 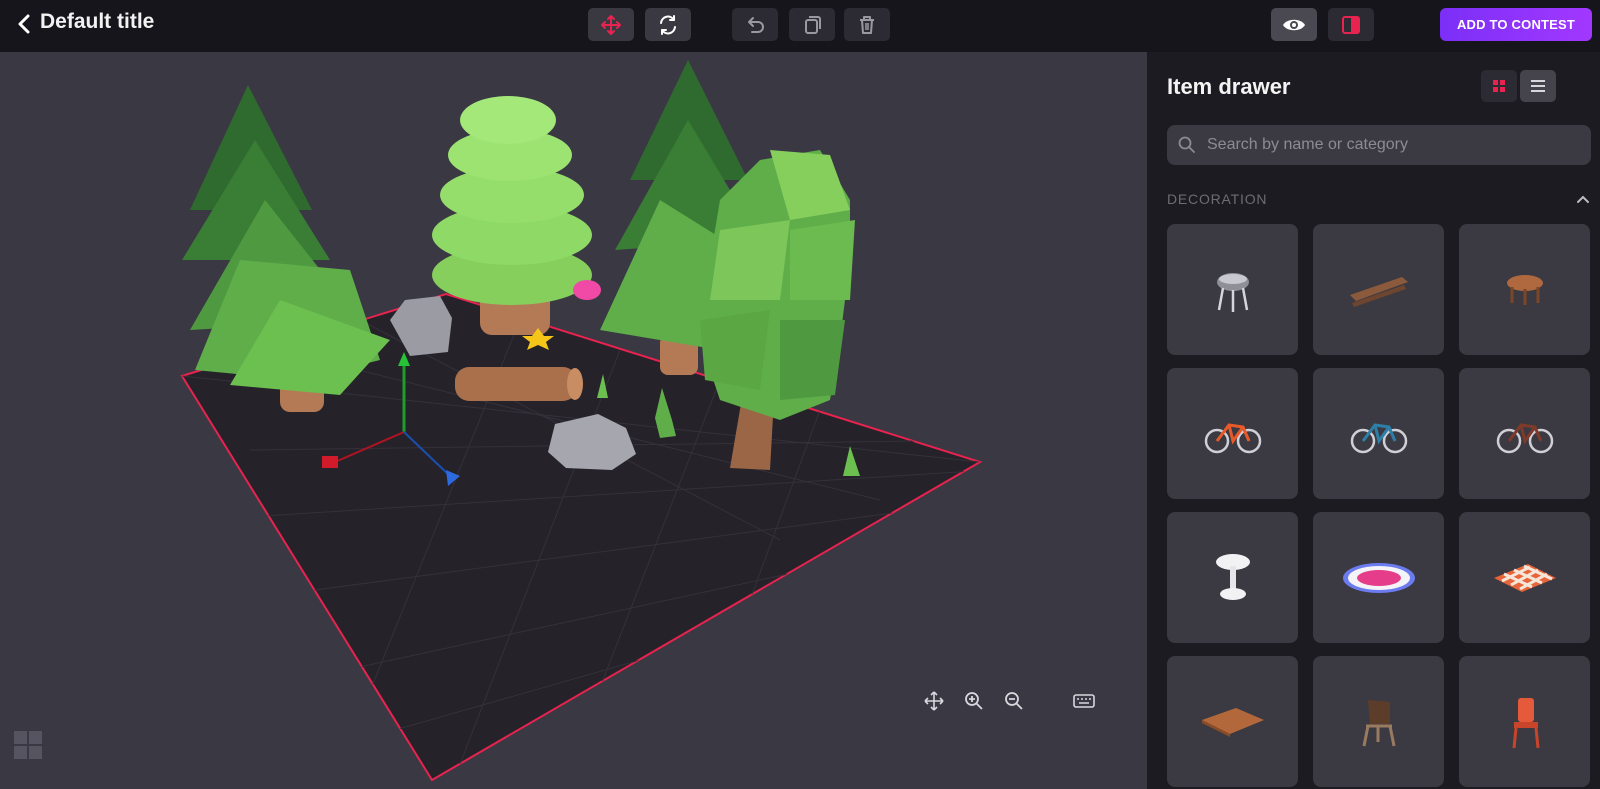 I want to click on delete-button, so click(x=867, y=24).